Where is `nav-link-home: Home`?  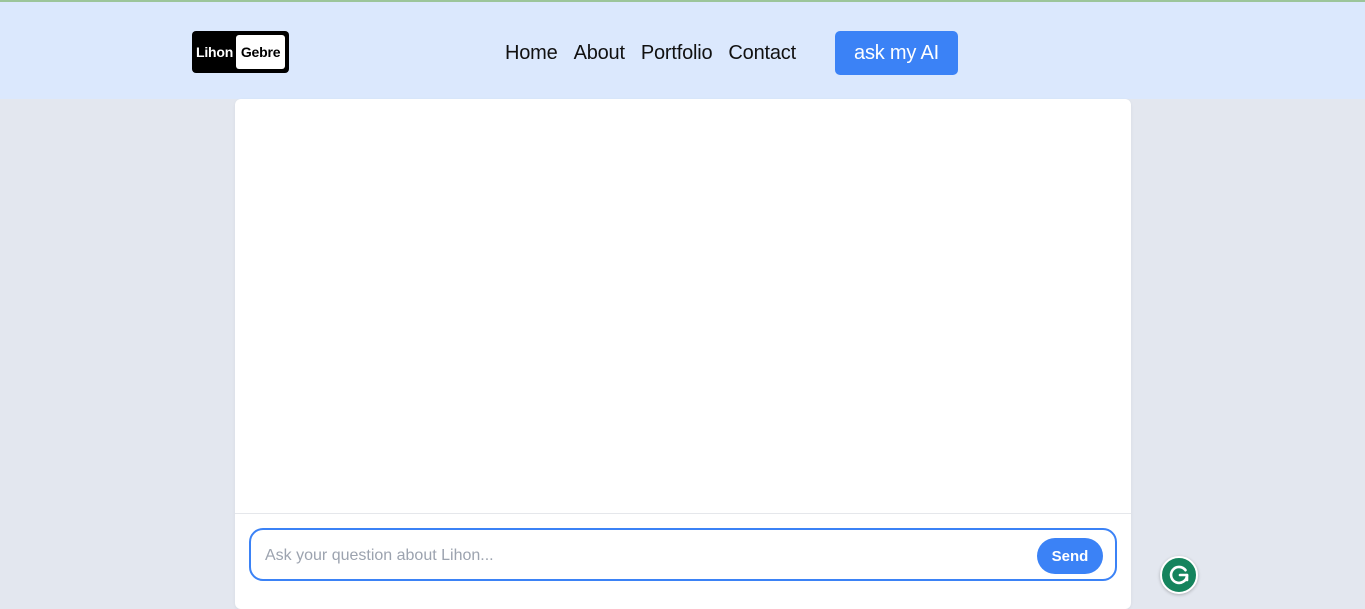 nav-link-home: Home is located at coordinates (531, 53).